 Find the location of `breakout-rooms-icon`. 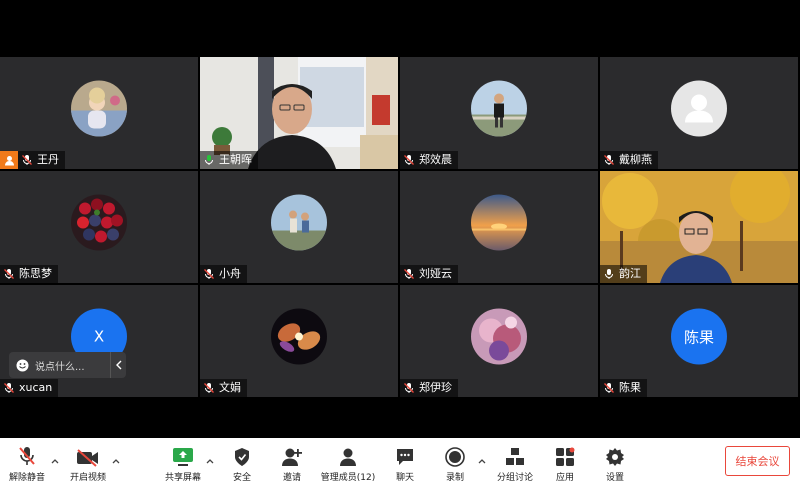

breakout-rooms-icon is located at coordinates (515, 455).